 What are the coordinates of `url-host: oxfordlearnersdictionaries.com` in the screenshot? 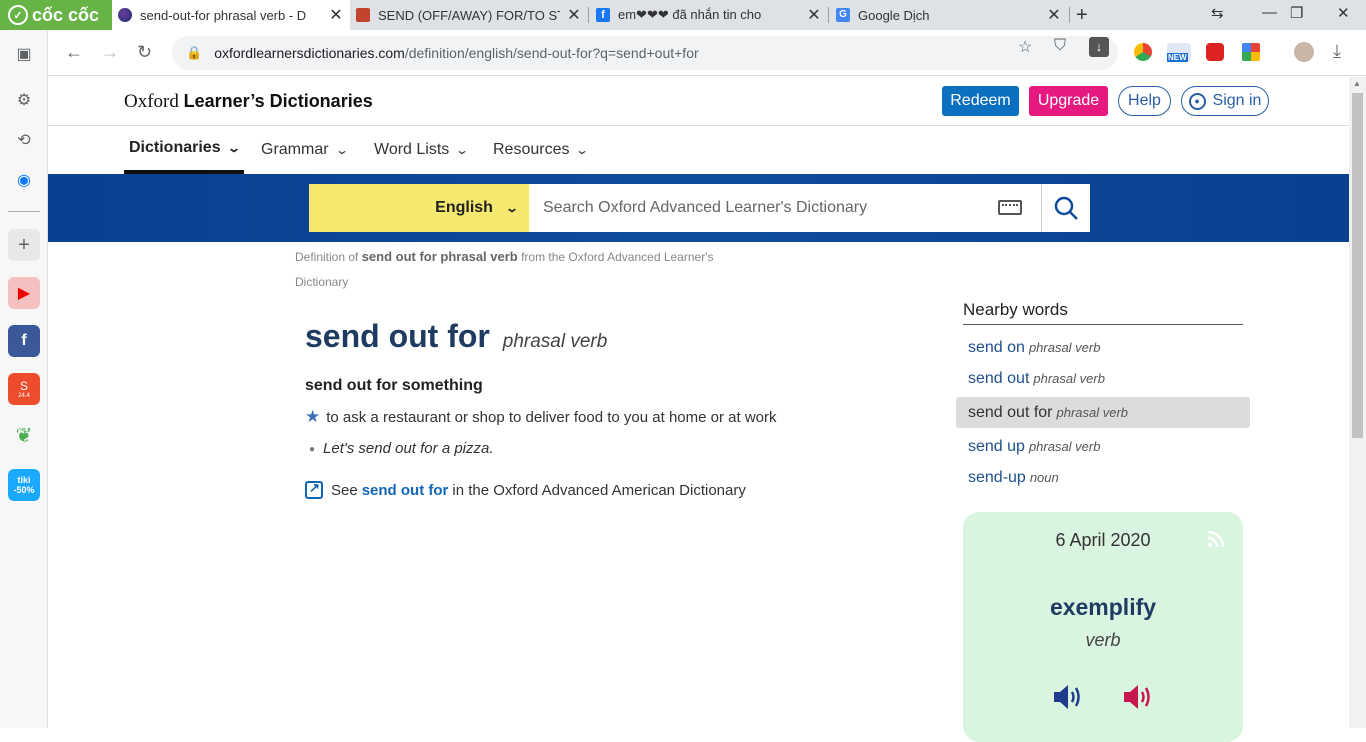 It's located at (309, 53).